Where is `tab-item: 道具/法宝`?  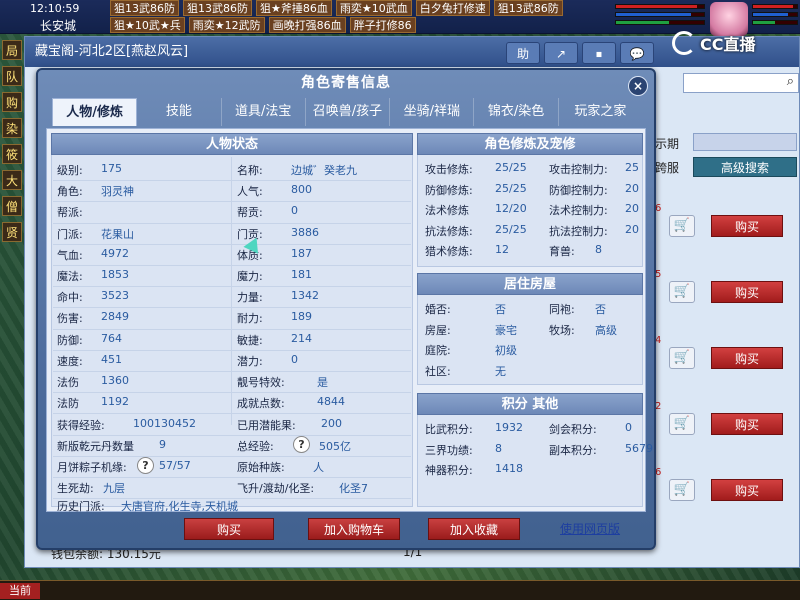 tab-item: 道具/法宝 is located at coordinates (264, 112).